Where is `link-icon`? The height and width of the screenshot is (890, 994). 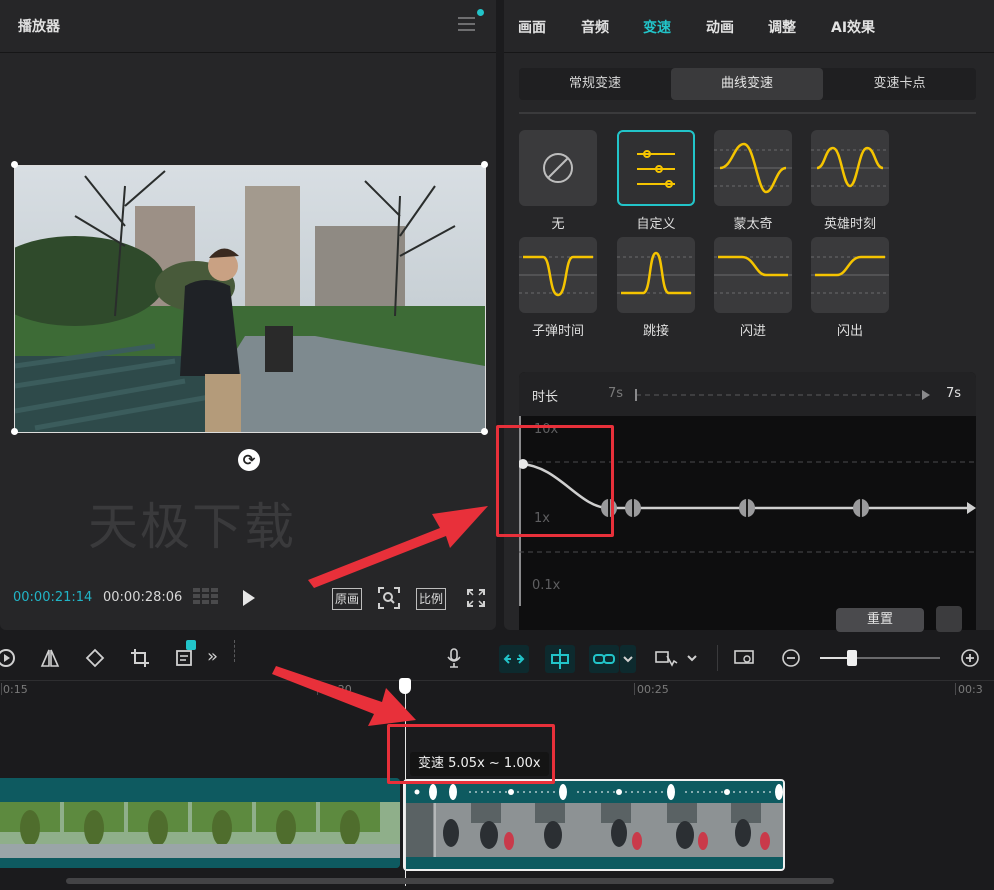 link-icon is located at coordinates (604, 659).